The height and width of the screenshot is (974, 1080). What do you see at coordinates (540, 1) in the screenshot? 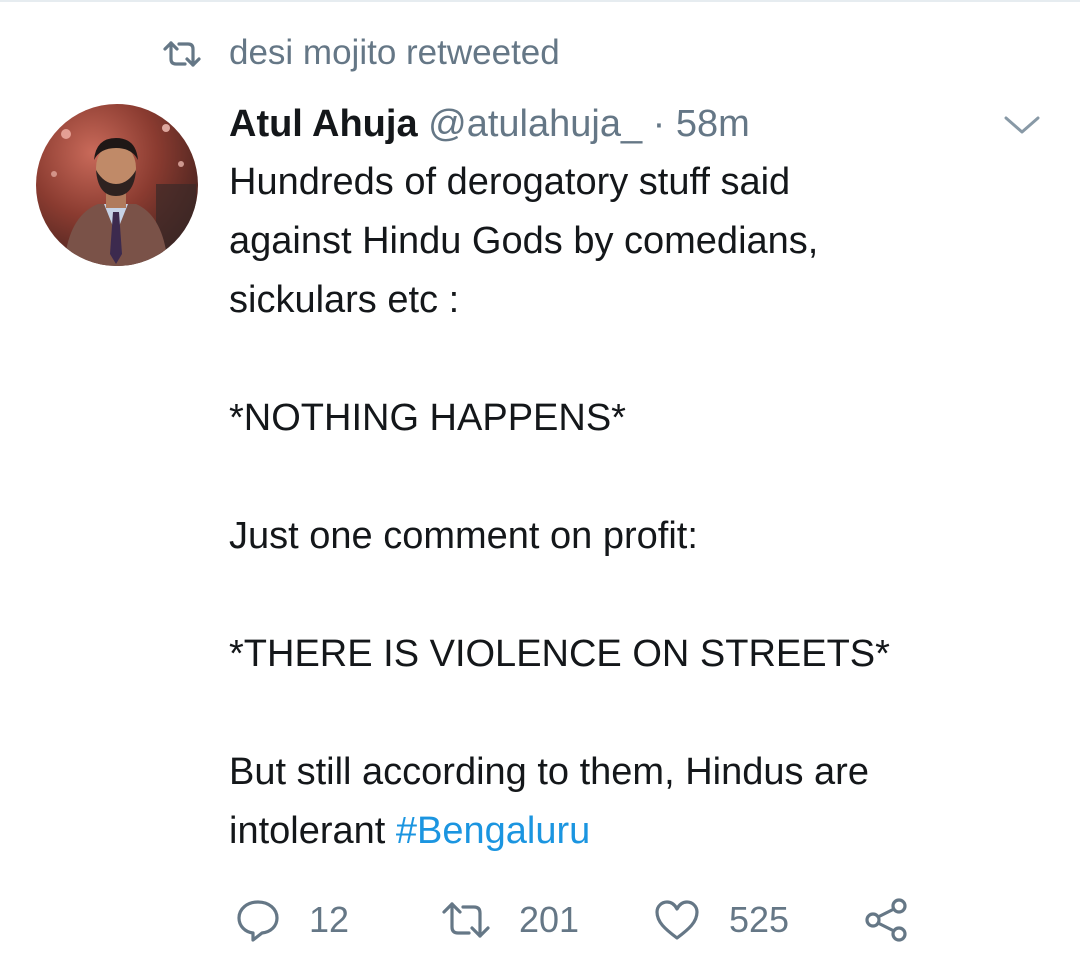
I see `top-divider` at bounding box center [540, 1].